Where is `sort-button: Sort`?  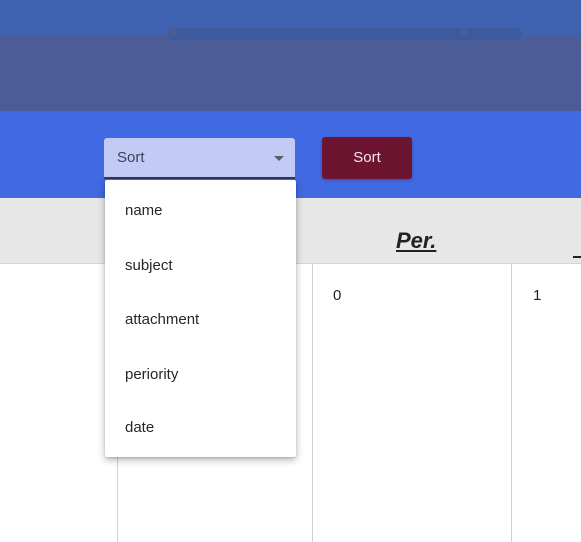
sort-button: Sort is located at coordinates (367, 158).